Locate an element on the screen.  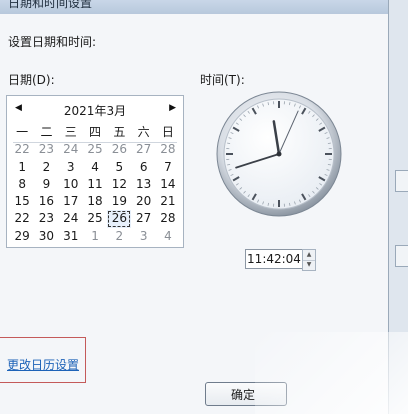
calendar-day: 31 is located at coordinates (71, 236).